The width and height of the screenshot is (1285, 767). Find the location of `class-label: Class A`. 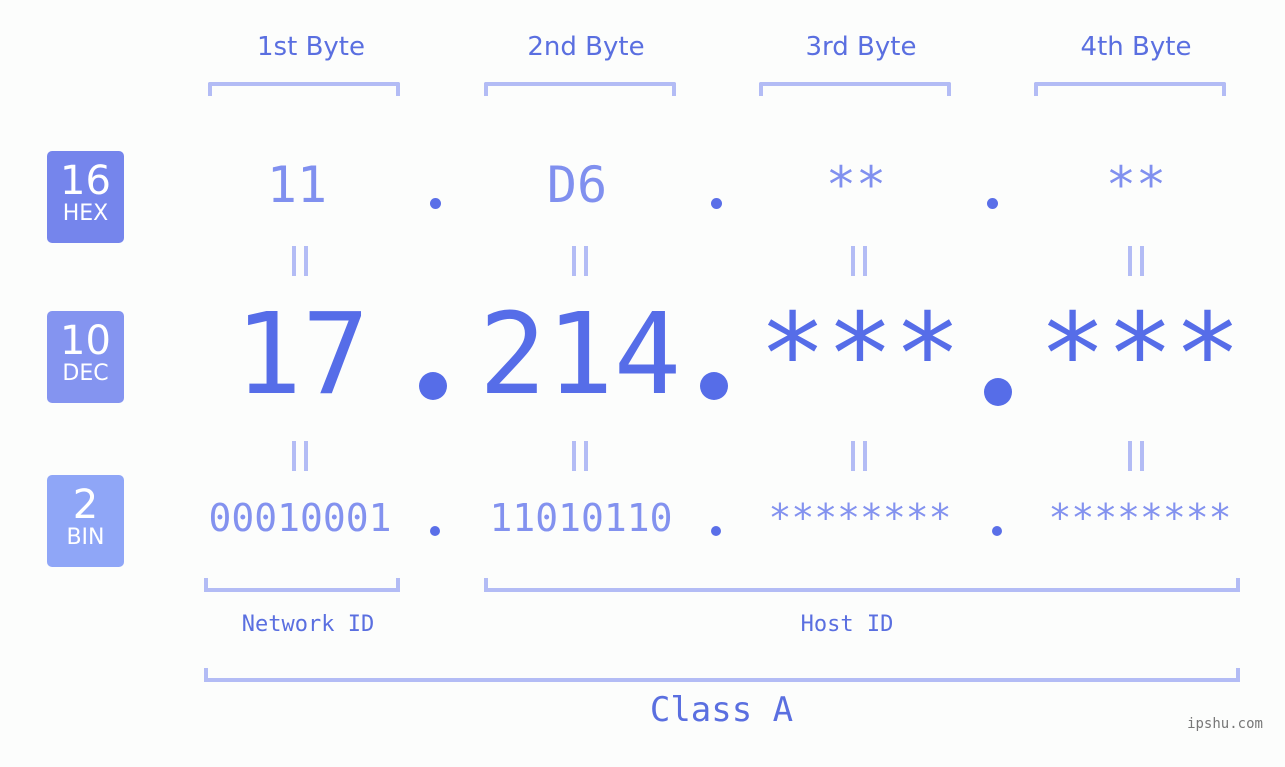

class-label: Class A is located at coordinates (721, 710).